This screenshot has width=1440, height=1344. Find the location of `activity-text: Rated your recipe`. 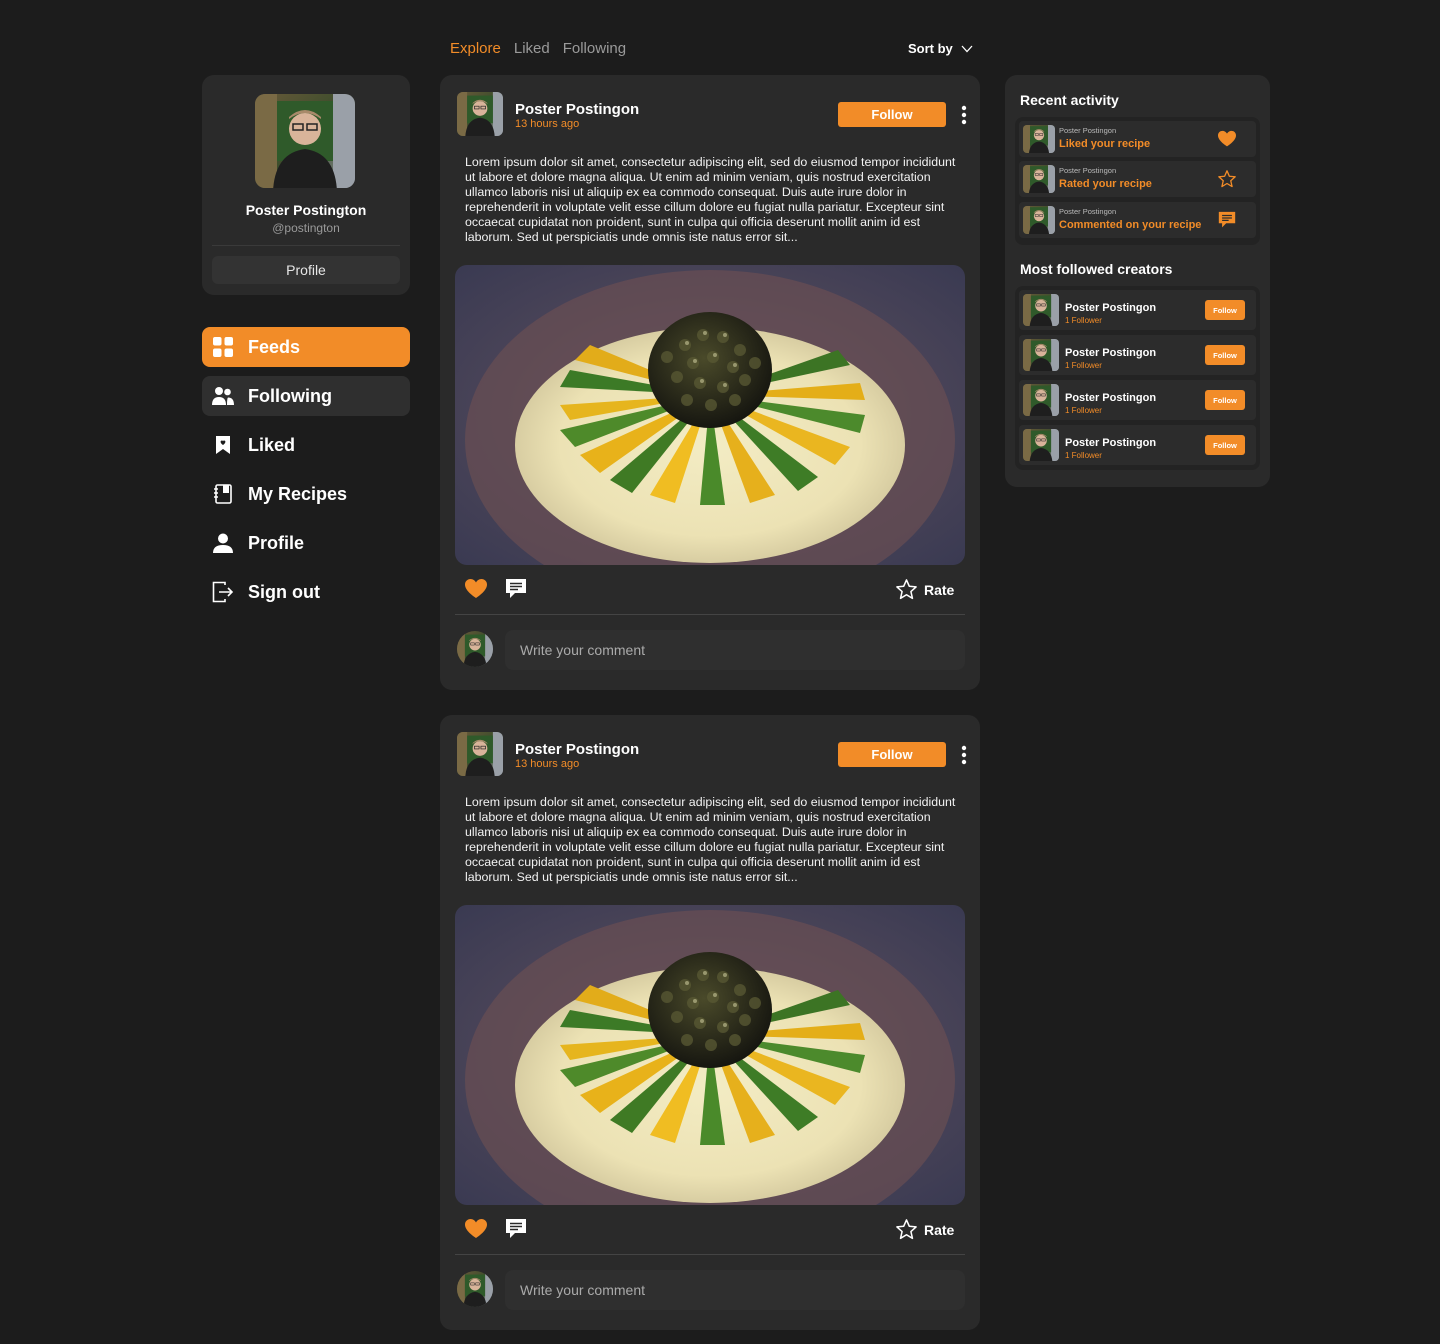

activity-text: Rated your recipe is located at coordinates (1105, 184).